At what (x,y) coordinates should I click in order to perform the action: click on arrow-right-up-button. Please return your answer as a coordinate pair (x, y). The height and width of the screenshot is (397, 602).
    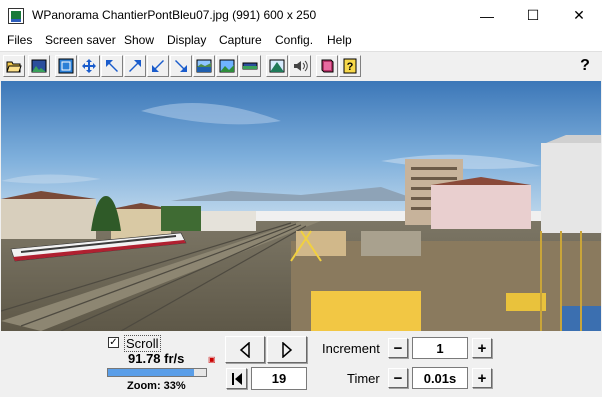
    Looking at the image, I should click on (135, 66).